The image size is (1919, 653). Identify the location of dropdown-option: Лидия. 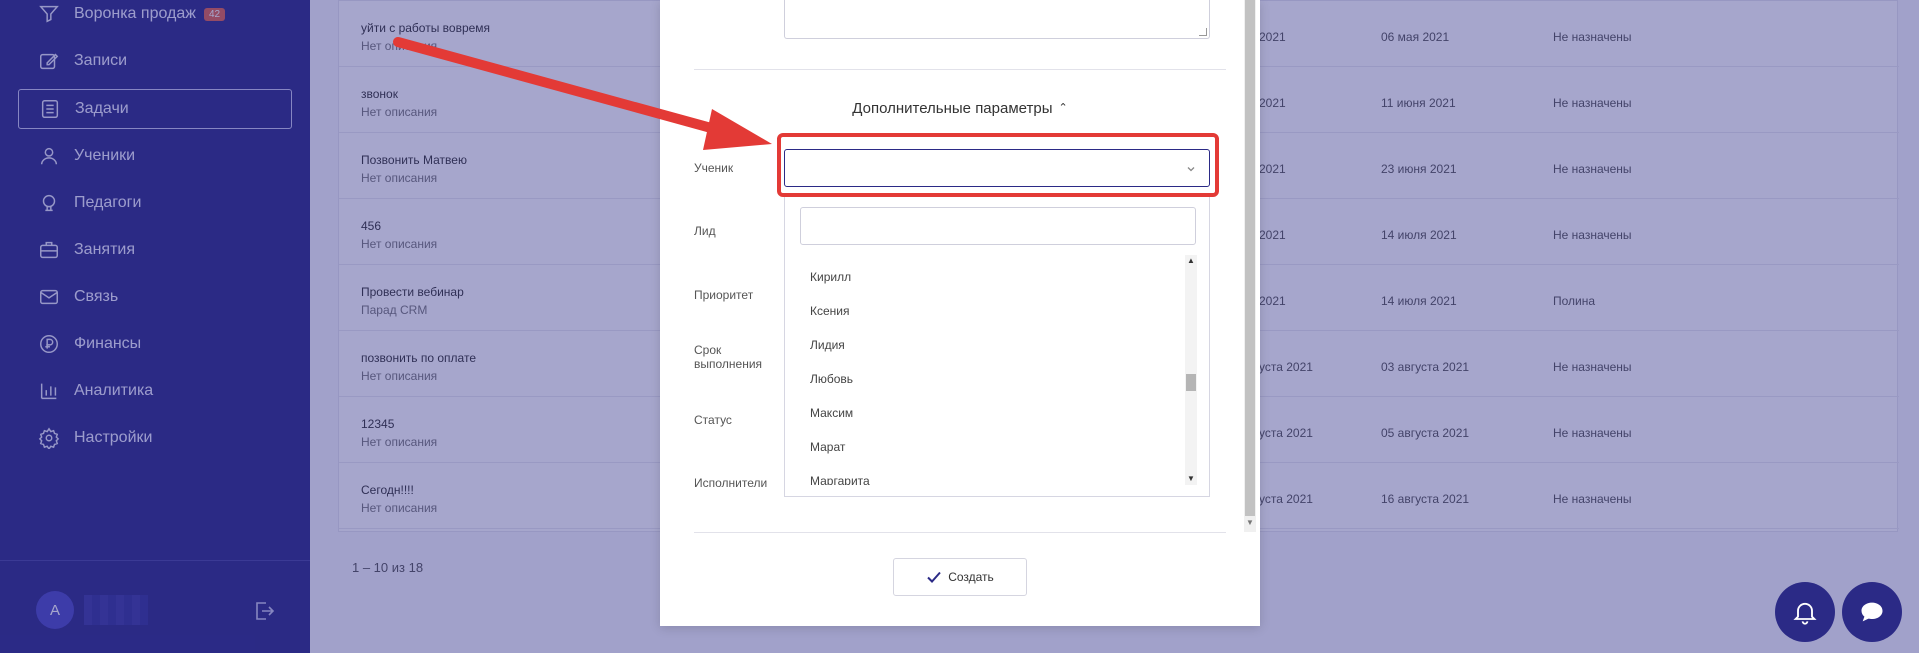
(827, 345).